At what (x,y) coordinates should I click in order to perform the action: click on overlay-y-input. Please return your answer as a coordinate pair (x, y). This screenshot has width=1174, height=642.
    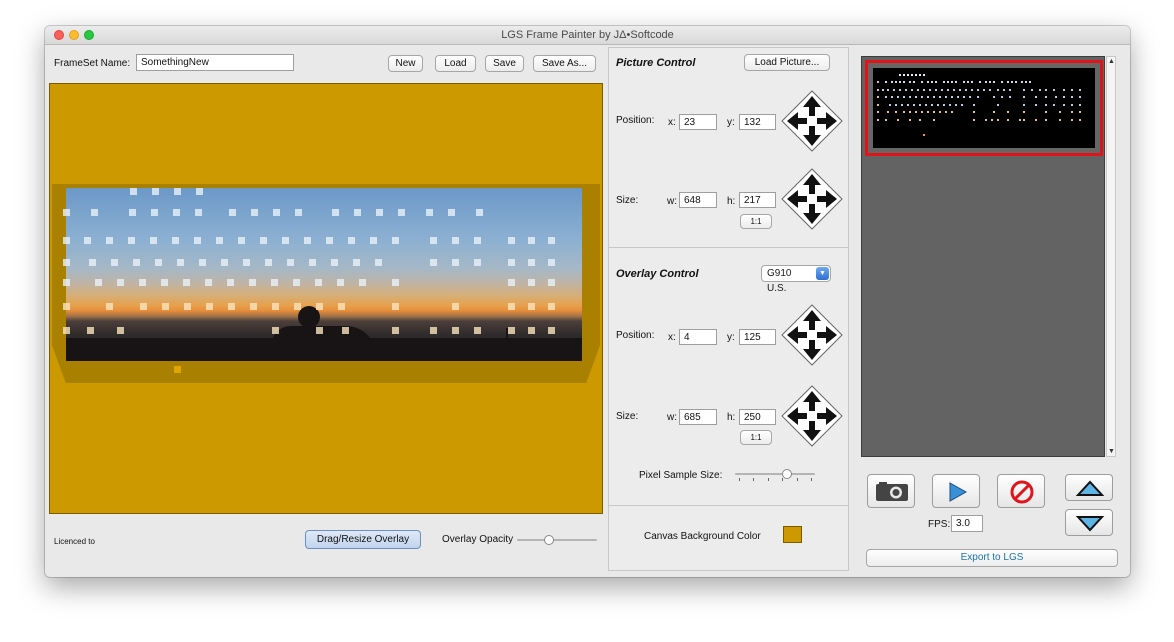
    Looking at the image, I should click on (757, 337).